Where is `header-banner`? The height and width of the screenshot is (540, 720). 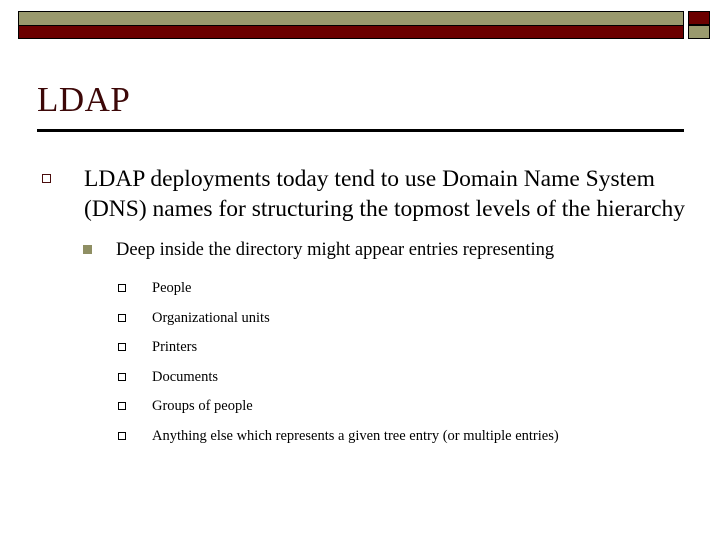
header-banner is located at coordinates (351, 25).